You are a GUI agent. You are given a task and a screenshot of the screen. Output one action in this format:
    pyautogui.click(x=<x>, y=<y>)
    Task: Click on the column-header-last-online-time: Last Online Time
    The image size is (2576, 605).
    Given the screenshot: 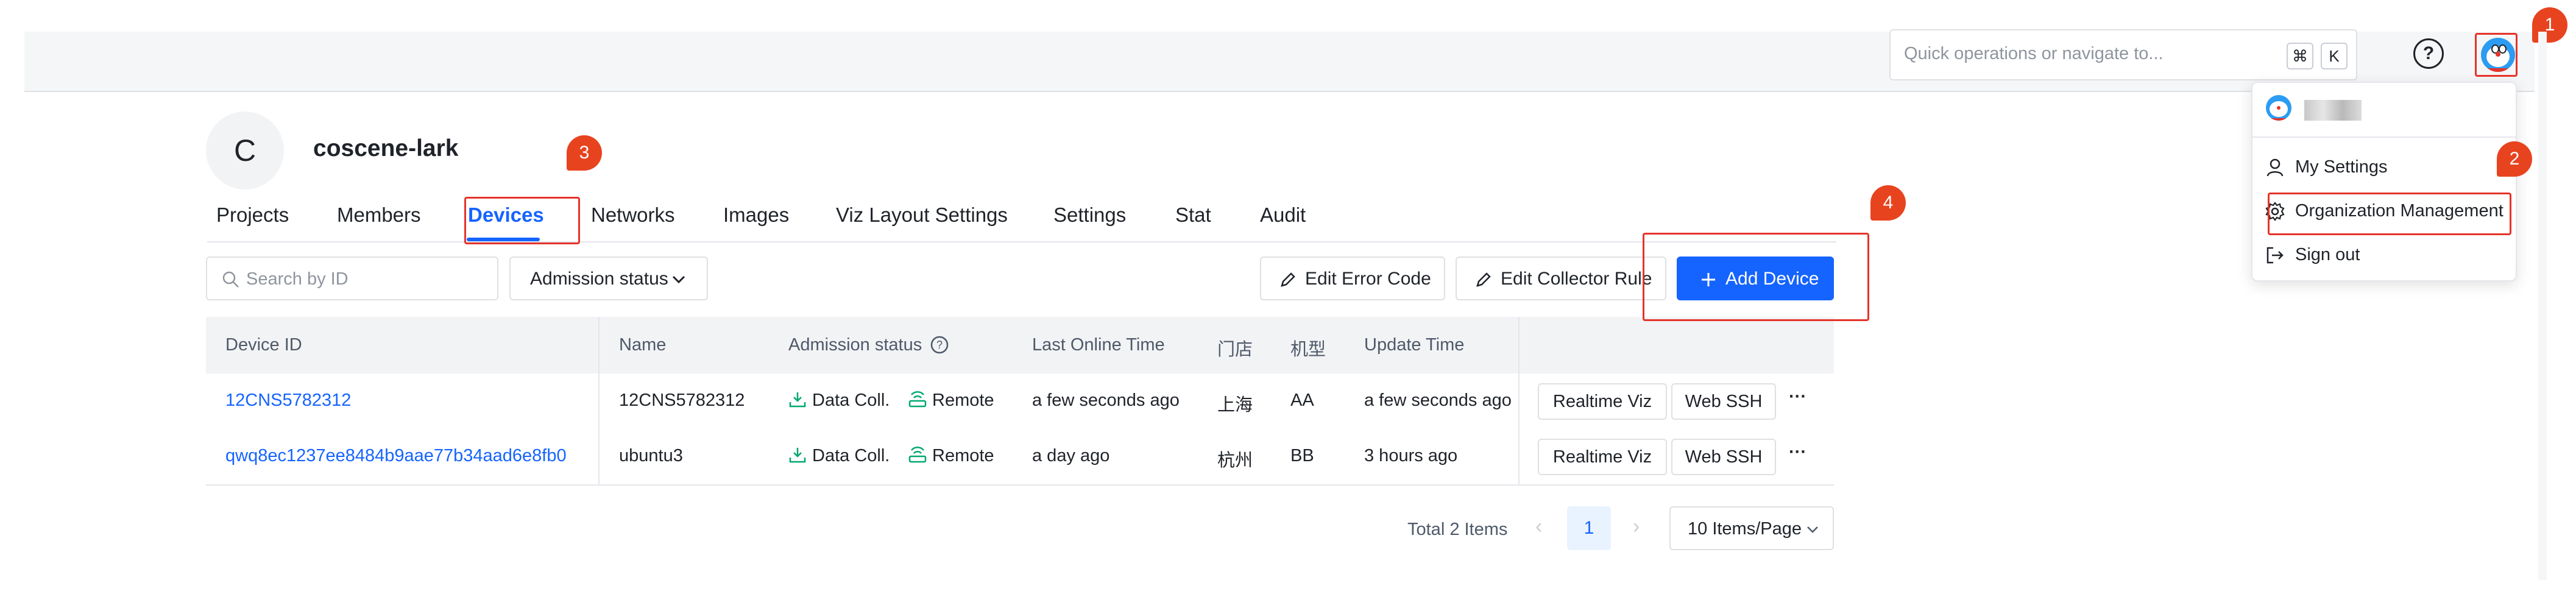 What is the action you would take?
    pyautogui.click(x=1098, y=345)
    